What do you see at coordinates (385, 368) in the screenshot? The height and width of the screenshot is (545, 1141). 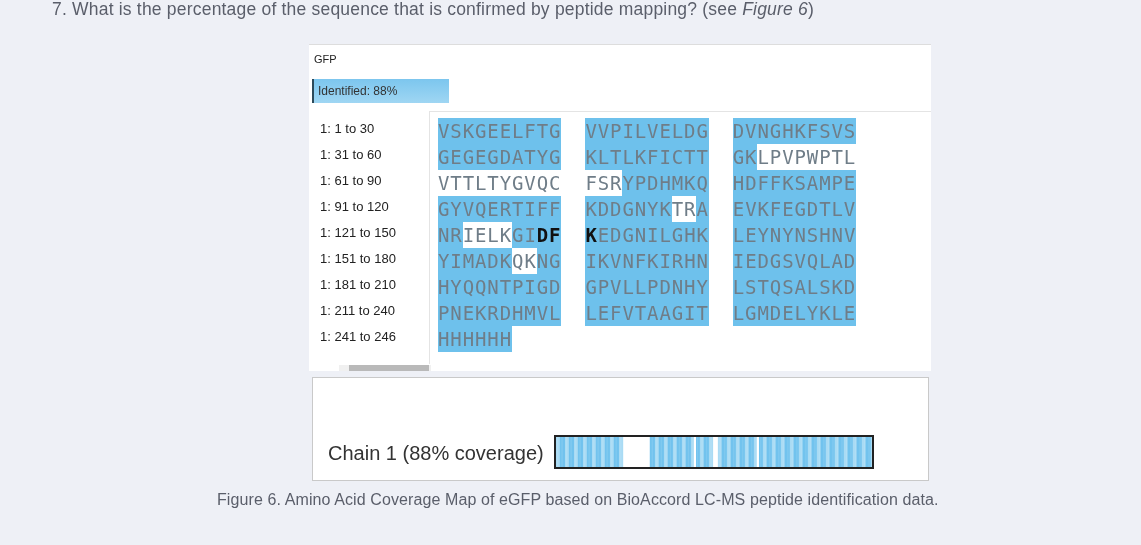 I see `scrollbar` at bounding box center [385, 368].